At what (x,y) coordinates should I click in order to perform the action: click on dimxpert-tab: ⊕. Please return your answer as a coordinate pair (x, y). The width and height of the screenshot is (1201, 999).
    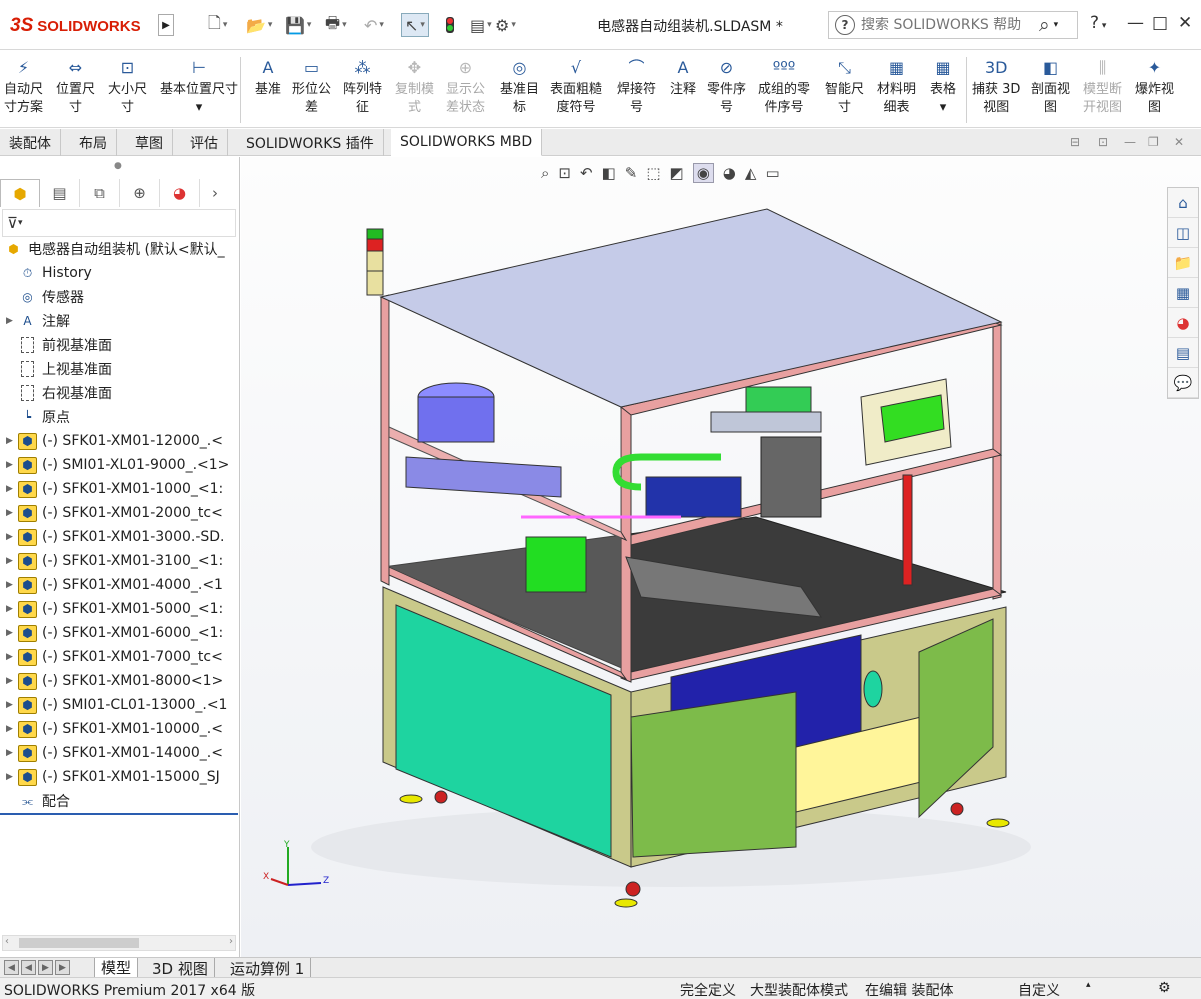
    Looking at the image, I should click on (140, 193).